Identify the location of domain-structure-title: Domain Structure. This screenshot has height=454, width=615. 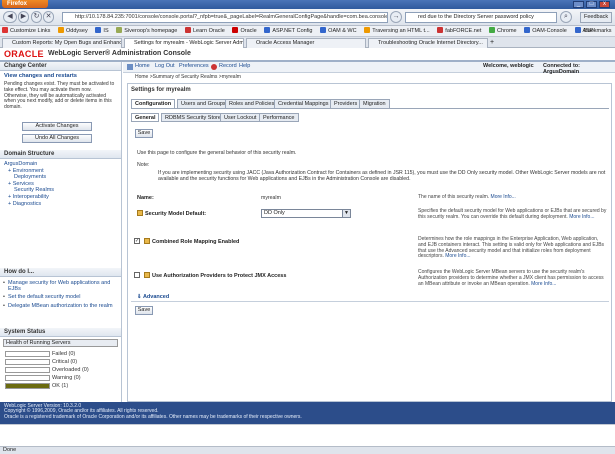
(60, 154).